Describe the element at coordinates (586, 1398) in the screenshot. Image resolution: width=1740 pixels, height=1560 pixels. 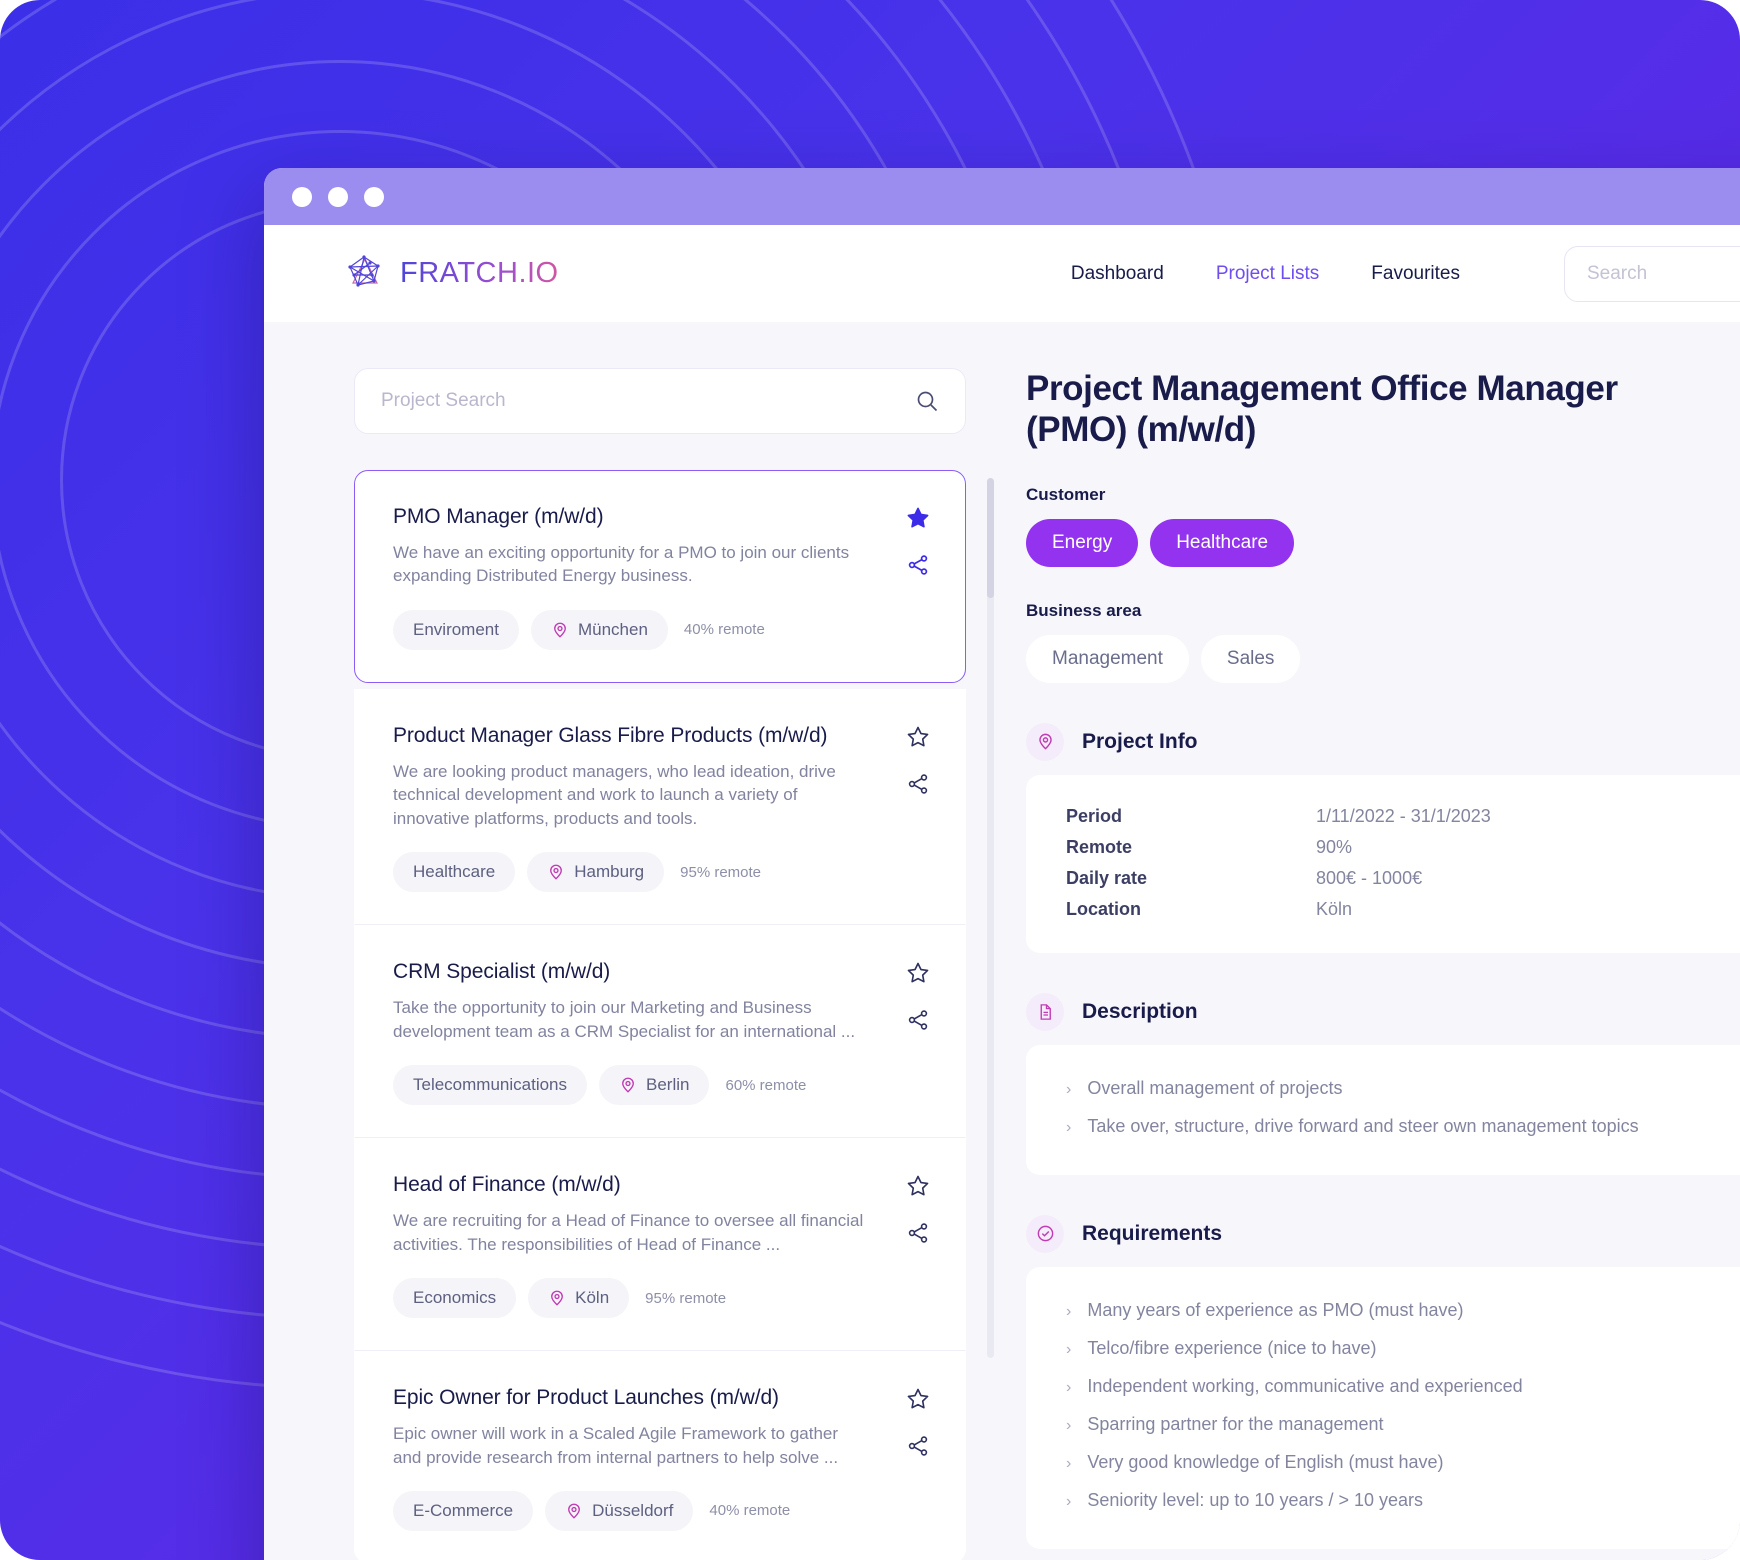
I see `project-card-title: Epic Owner for Product Launches (m/w/d)` at that location.